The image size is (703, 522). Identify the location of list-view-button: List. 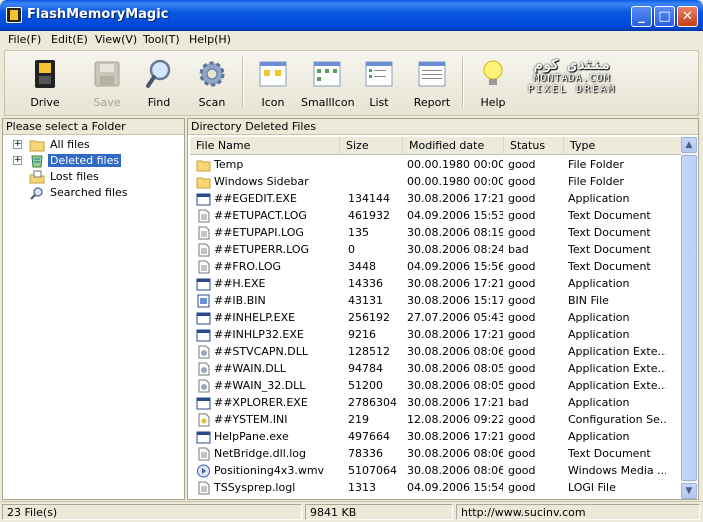
(379, 83).